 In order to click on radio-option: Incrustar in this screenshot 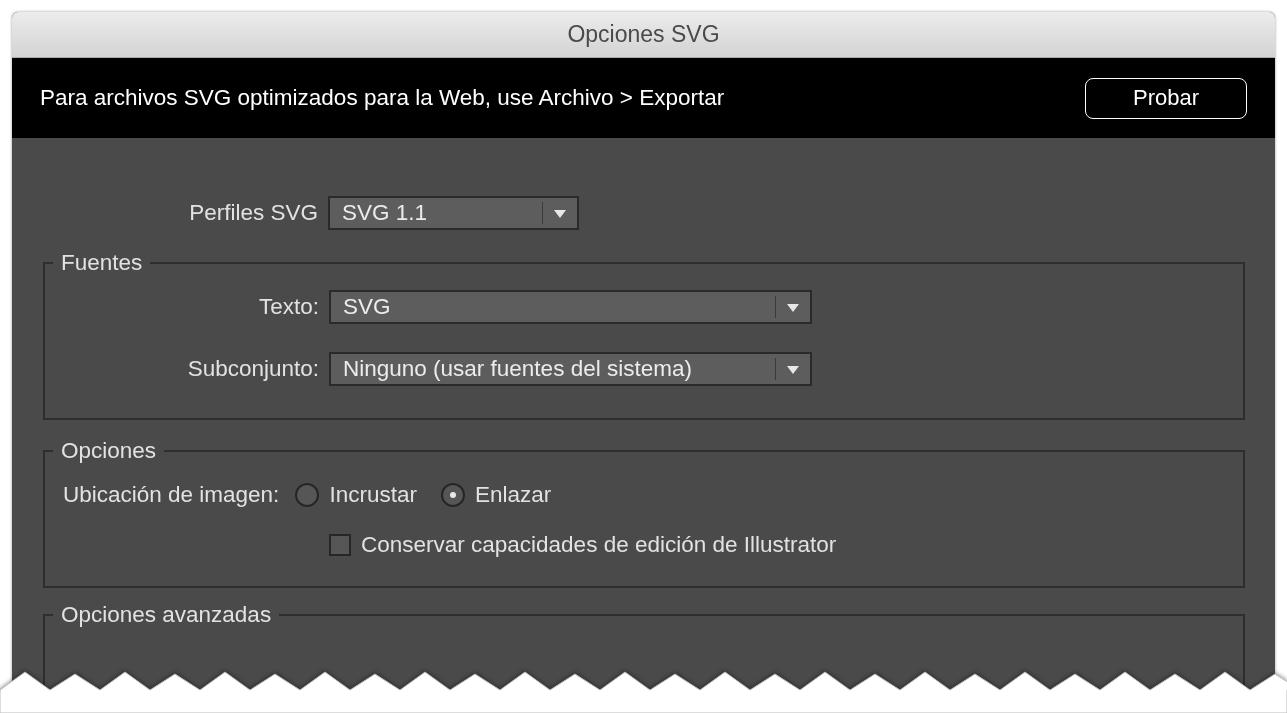, I will do `click(356, 495)`.